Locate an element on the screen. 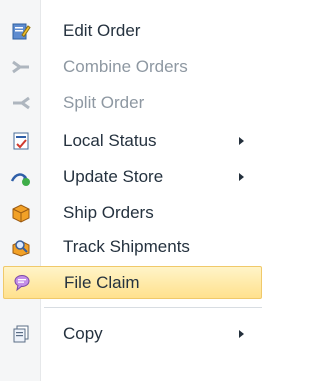 This screenshot has height=381, width=320. menu-item-ship-orders: Ship Orders is located at coordinates (132, 212).